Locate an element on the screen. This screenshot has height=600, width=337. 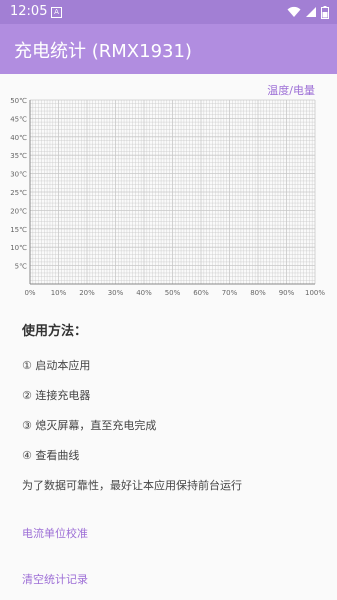
y-tick-label: 25℃ is located at coordinates (18, 193).